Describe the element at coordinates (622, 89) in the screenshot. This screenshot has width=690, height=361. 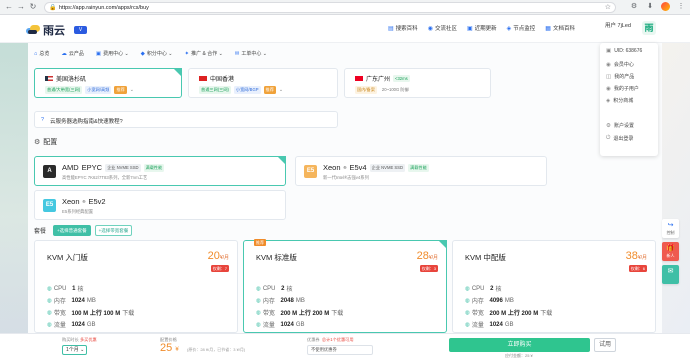
I see `dropdown-item-subusers: ◉ 我的子用户` at that location.